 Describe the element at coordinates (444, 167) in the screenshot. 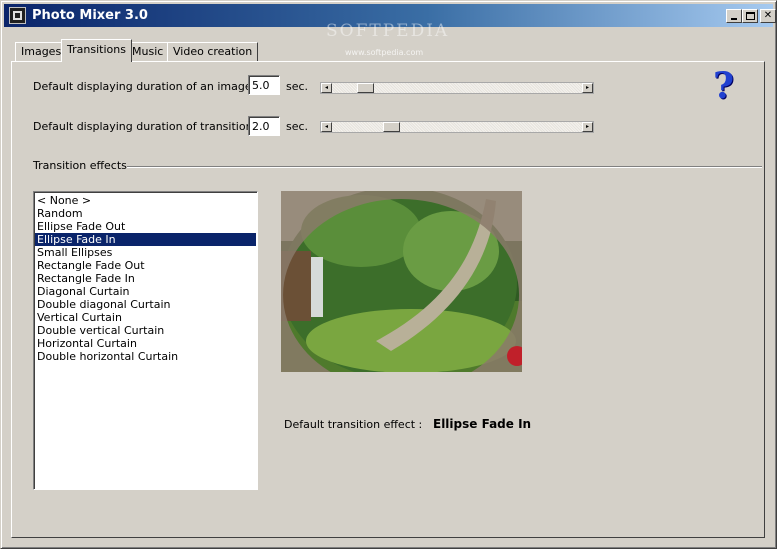

I see `group-divider` at that location.